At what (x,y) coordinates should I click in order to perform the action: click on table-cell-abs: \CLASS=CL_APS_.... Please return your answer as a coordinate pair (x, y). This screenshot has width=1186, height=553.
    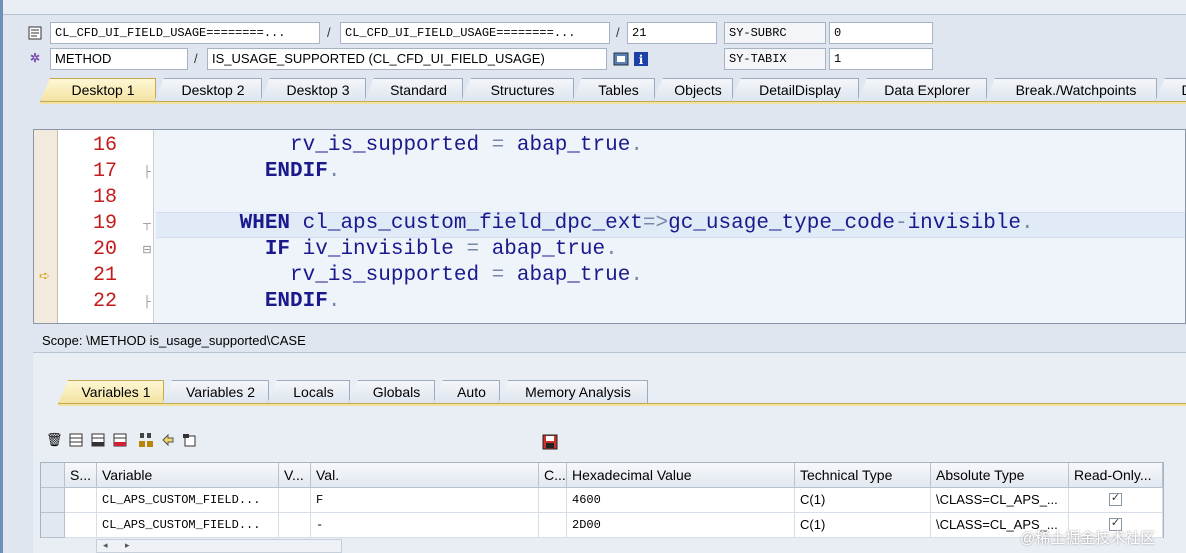
    Looking at the image, I should click on (1000, 500).